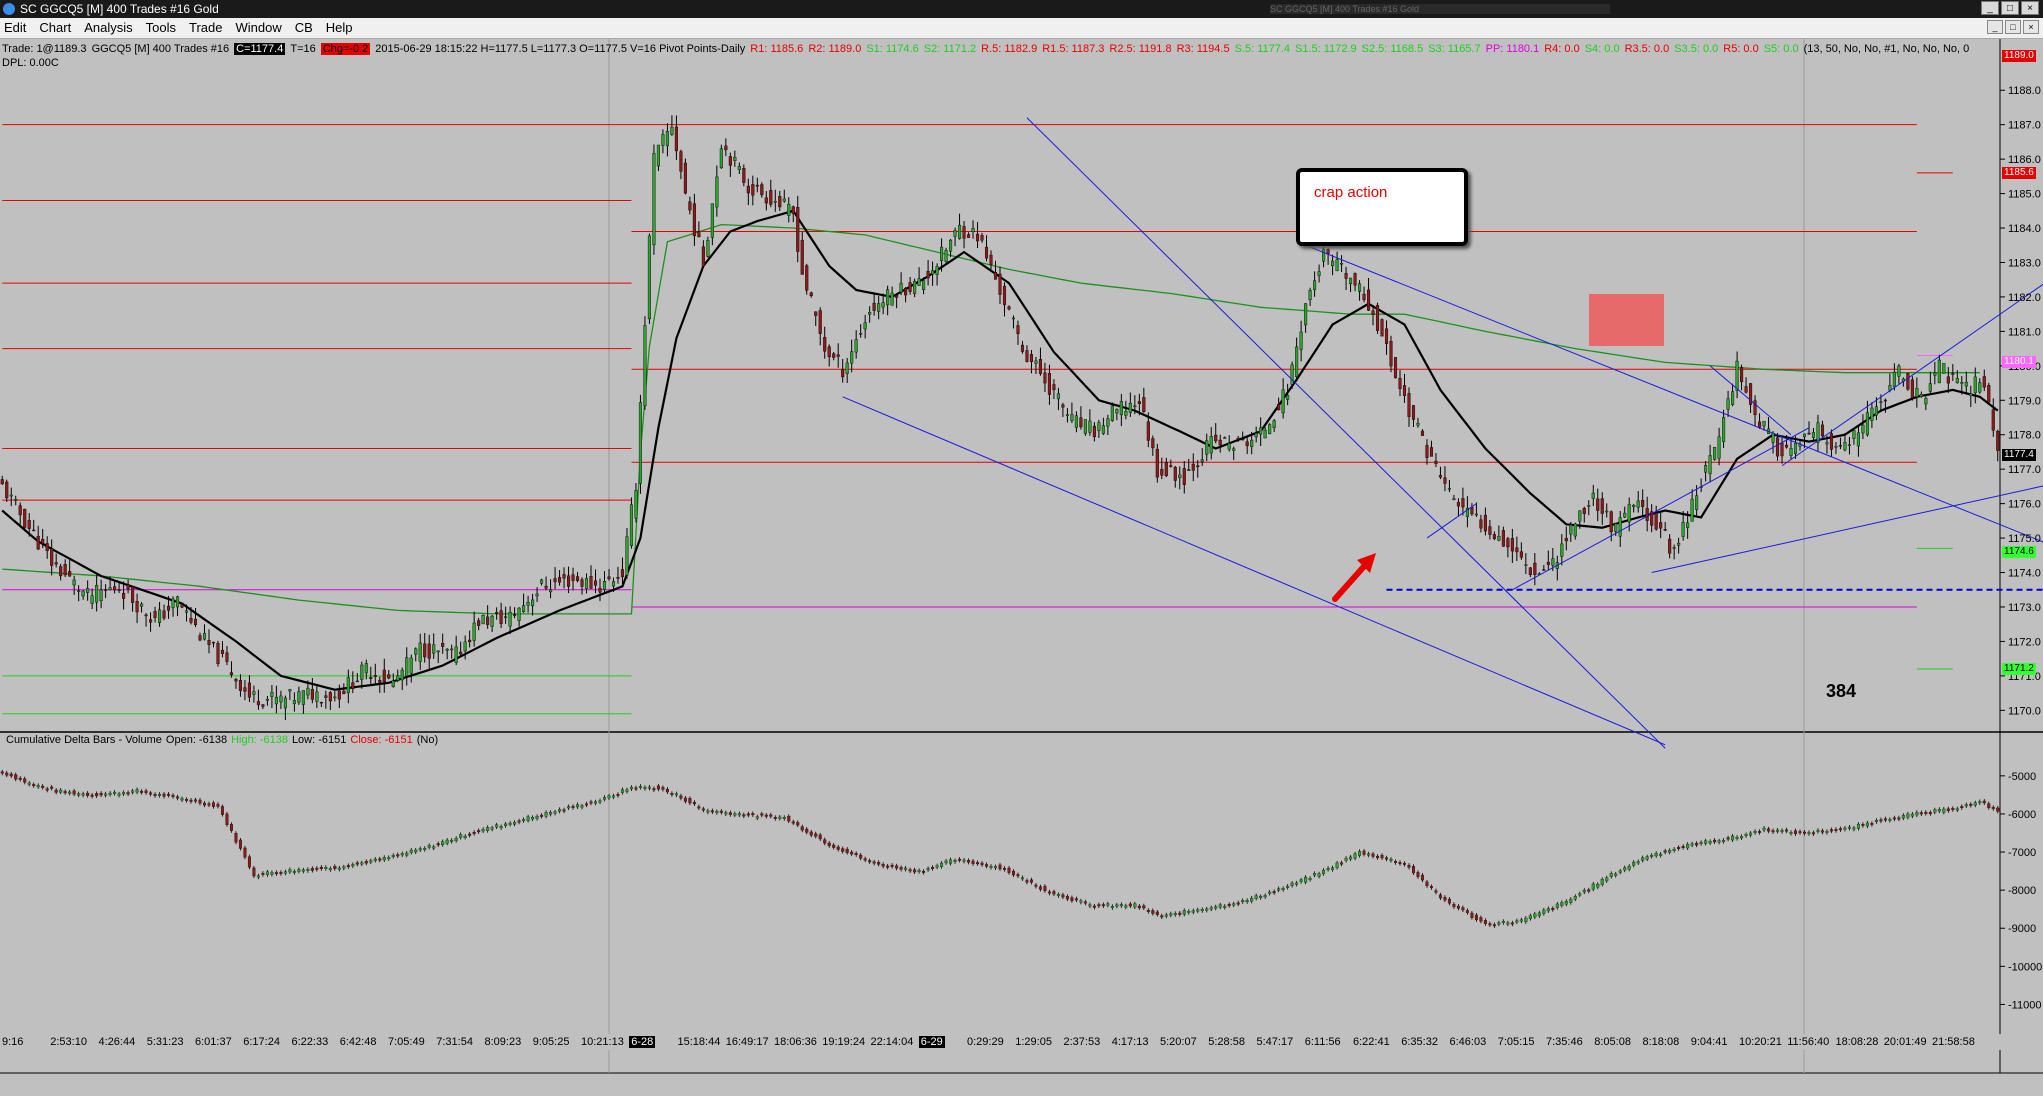  Describe the element at coordinates (110, 27) in the screenshot. I see `menu-analysis: Analysis` at that location.